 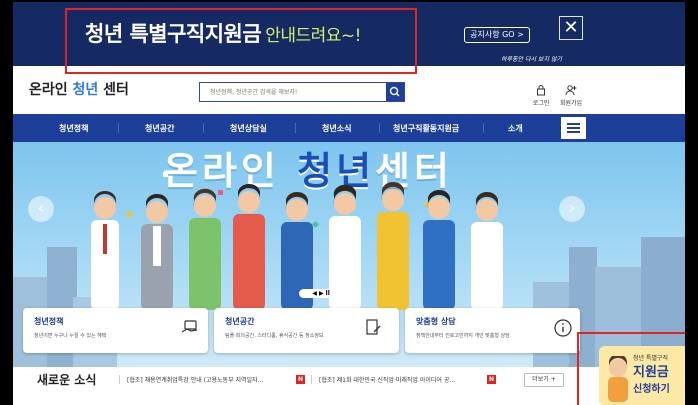 What do you see at coordinates (436, 321) in the screenshot?
I see `card-title: 맞춤형 상담` at bounding box center [436, 321].